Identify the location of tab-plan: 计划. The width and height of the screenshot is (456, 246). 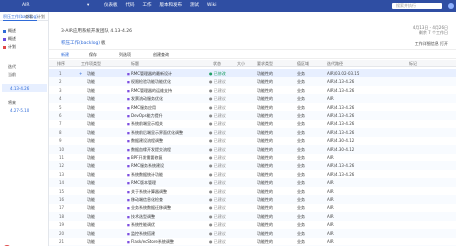
(41, 17).